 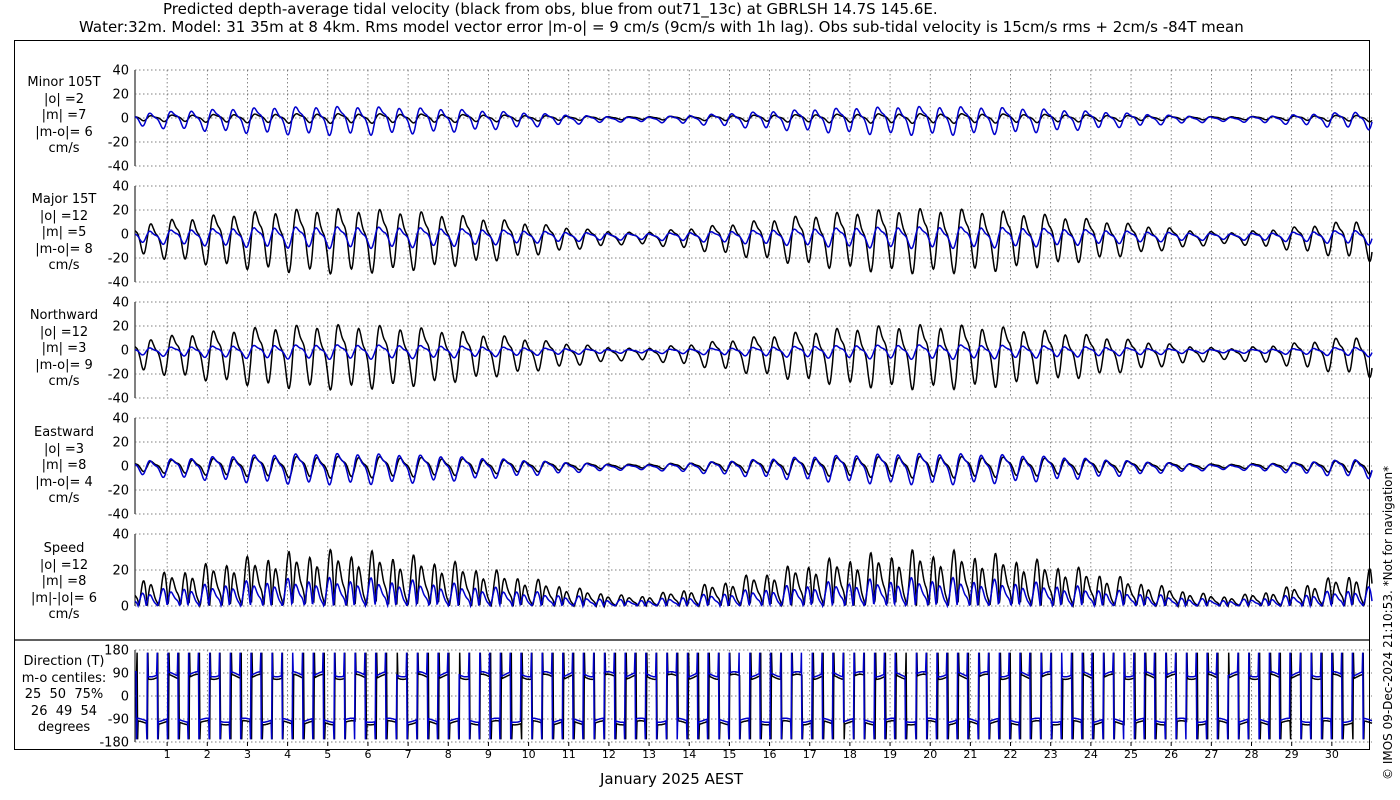 I want to click on y-tick-label-east-4: 40, so click(x=120, y=419).